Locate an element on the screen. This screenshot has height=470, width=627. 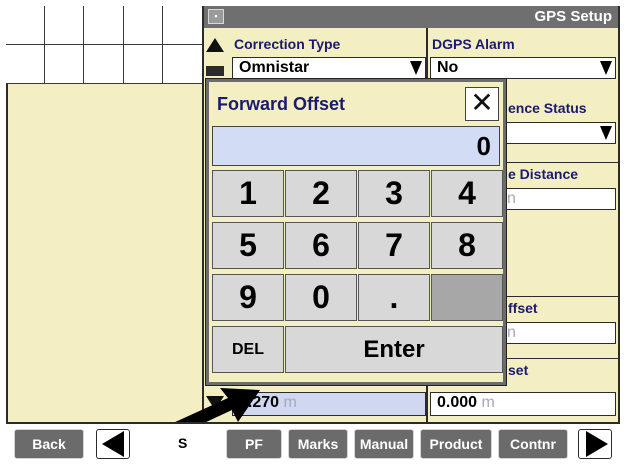
partial-button: S is located at coordinates (178, 444).